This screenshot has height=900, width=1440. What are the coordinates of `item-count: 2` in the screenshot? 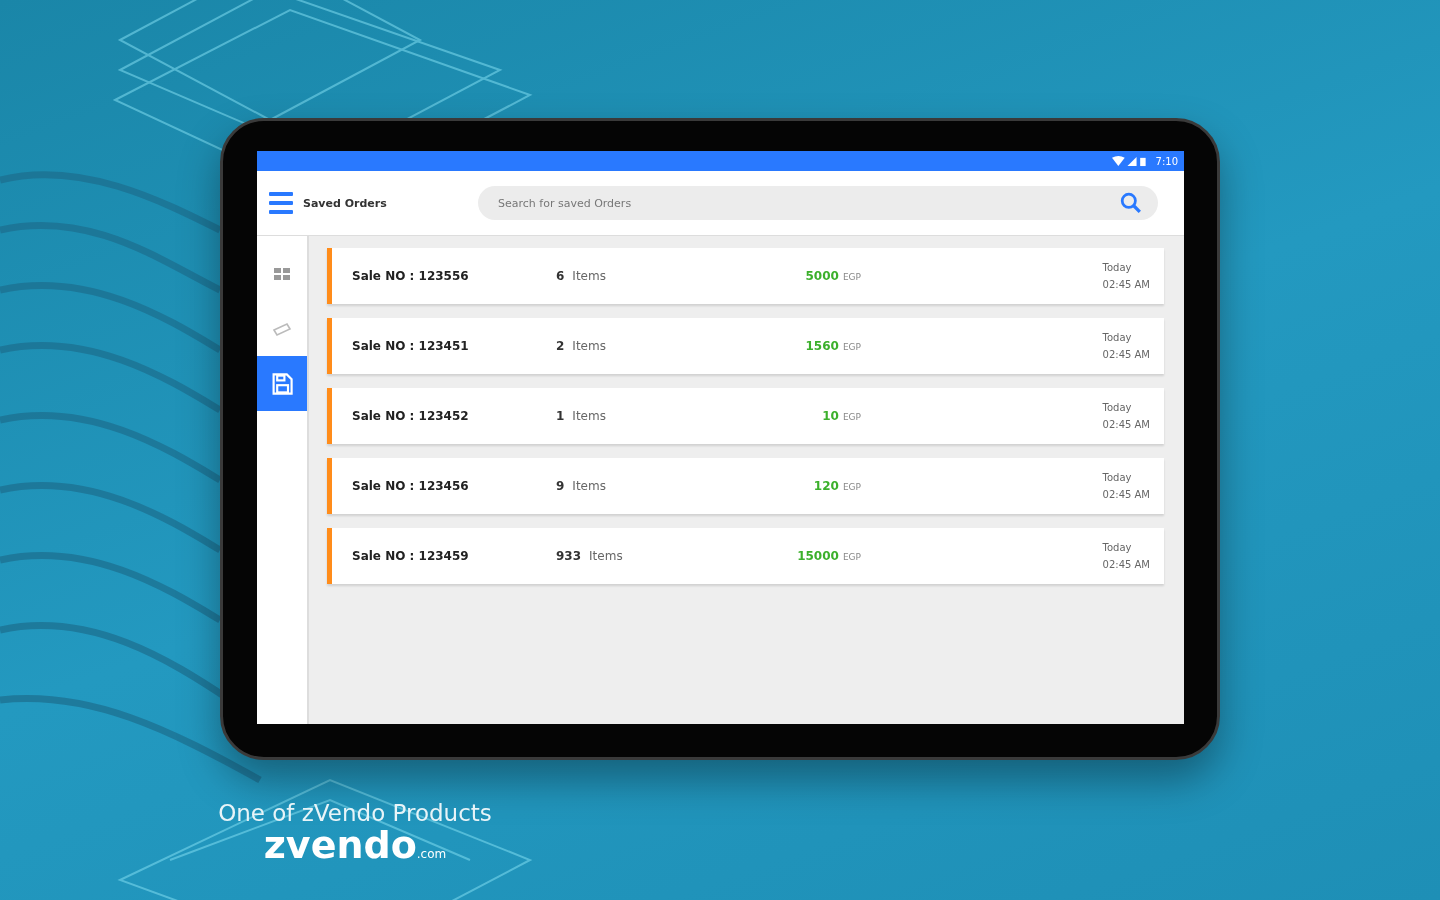 It's located at (560, 346).